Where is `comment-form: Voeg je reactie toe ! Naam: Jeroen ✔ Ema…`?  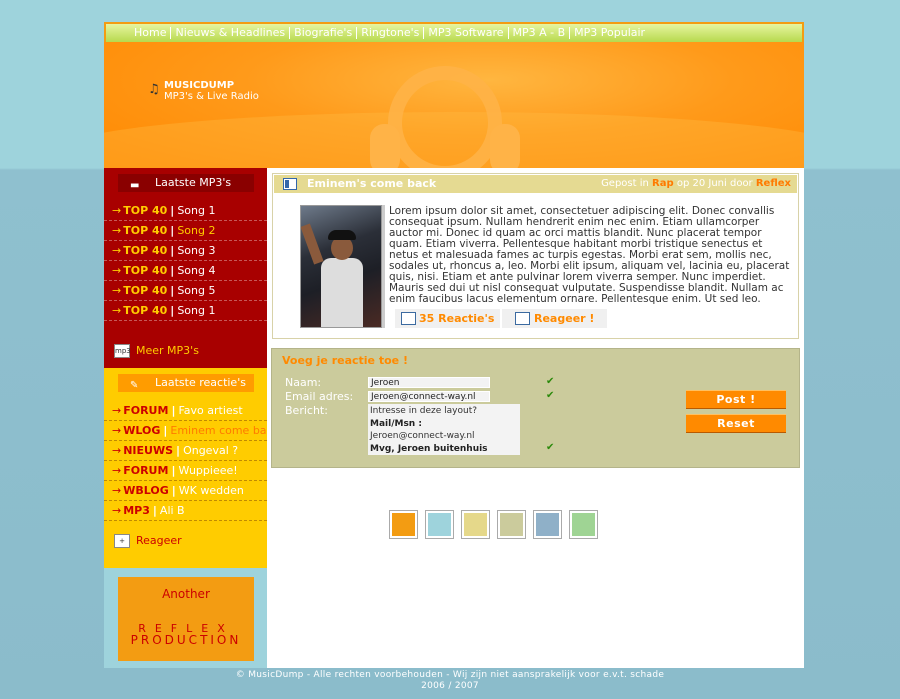
comment-form: Voeg je reactie toe ! Naam: Jeroen ✔ Ema… is located at coordinates (535, 408).